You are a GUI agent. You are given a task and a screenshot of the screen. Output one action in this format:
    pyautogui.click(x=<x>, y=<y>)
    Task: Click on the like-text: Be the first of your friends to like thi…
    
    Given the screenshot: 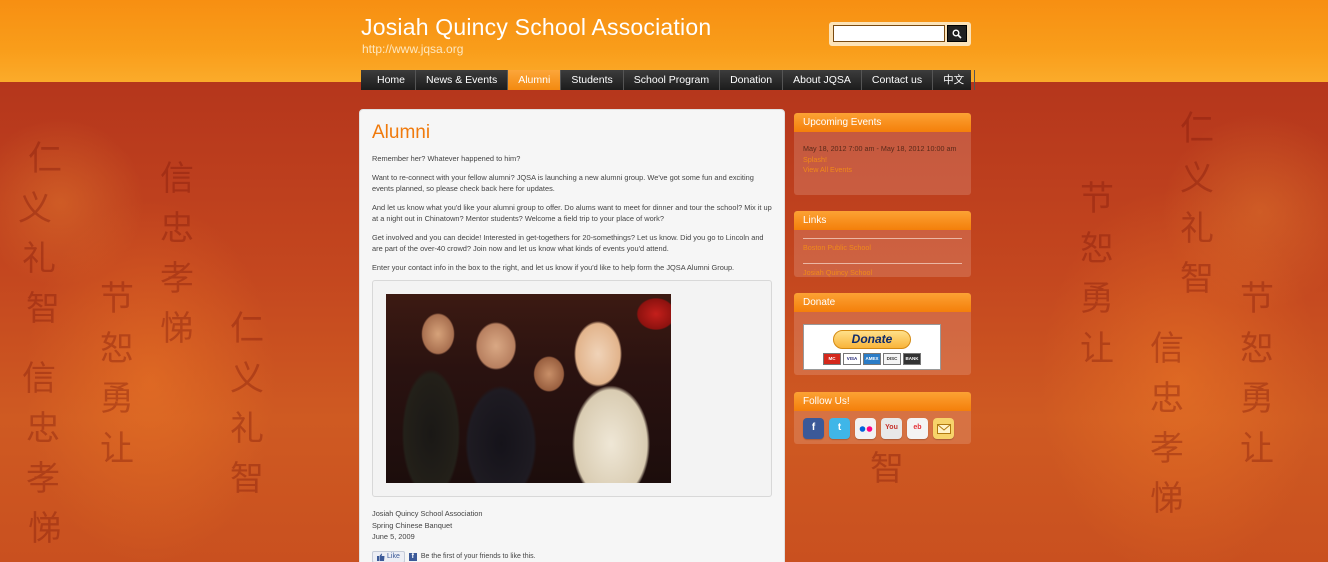 What is the action you would take?
    pyautogui.click(x=478, y=556)
    